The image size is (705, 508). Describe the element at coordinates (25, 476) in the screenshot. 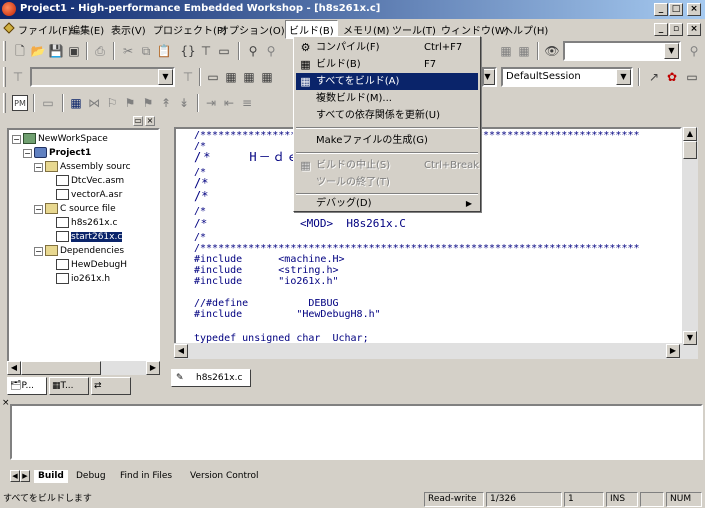

I see `tab-scroll-right-icon: ▶` at that location.